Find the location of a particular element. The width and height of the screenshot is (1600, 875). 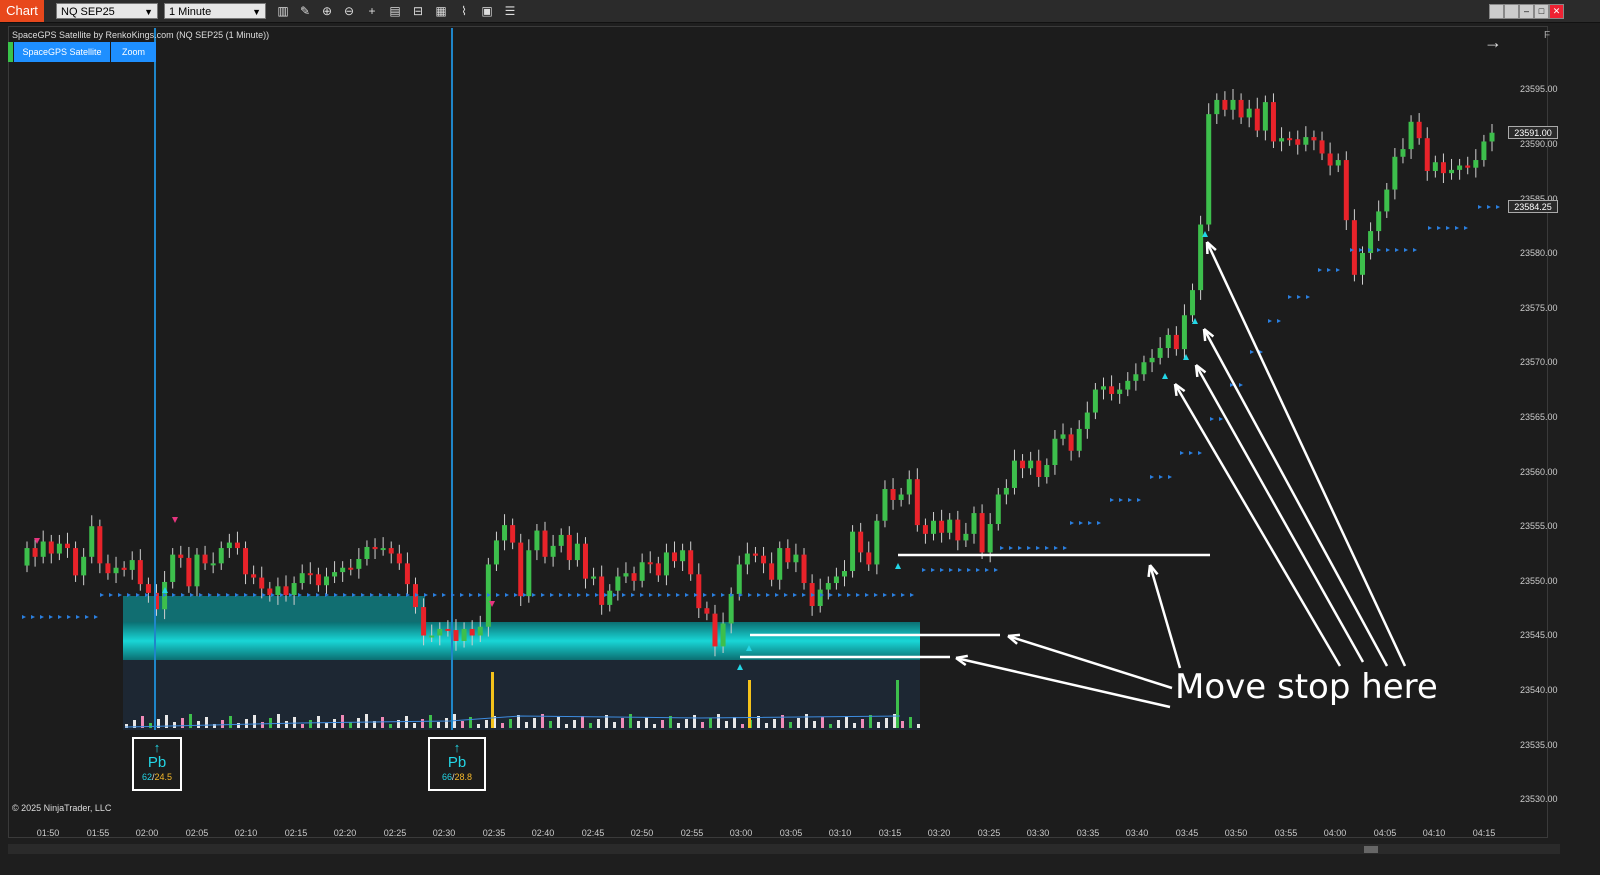

x-tick: 04:05 is located at coordinates (1385, 833).